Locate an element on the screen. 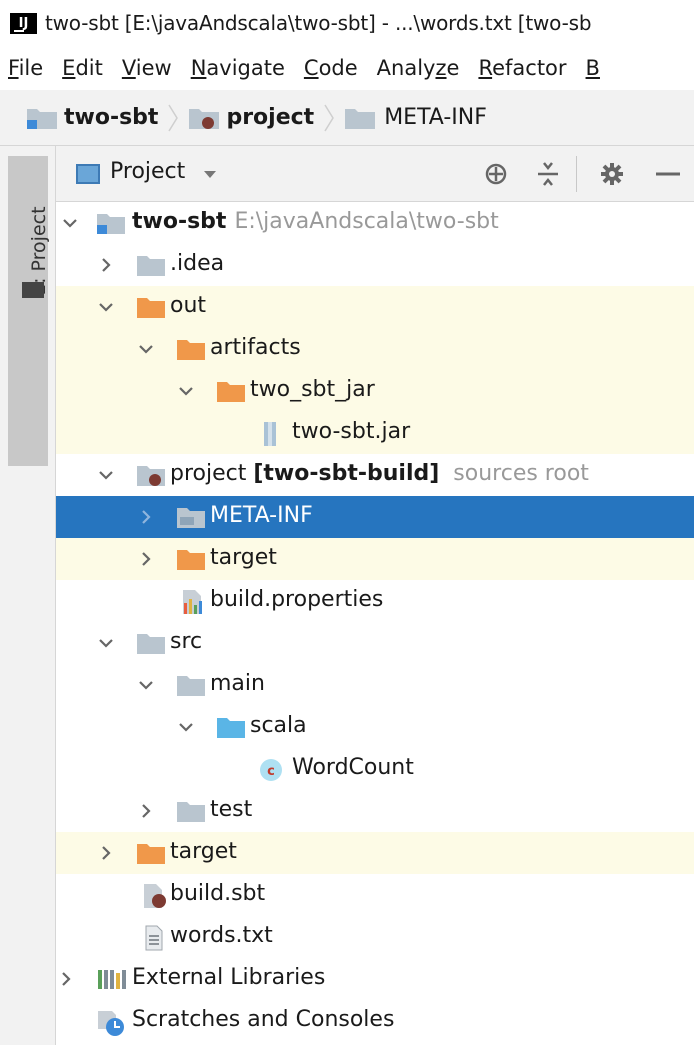 Image resolution: width=694 pixels, height=1045 pixels. tree-node-label: Scratches and Consoles is located at coordinates (263, 1019).